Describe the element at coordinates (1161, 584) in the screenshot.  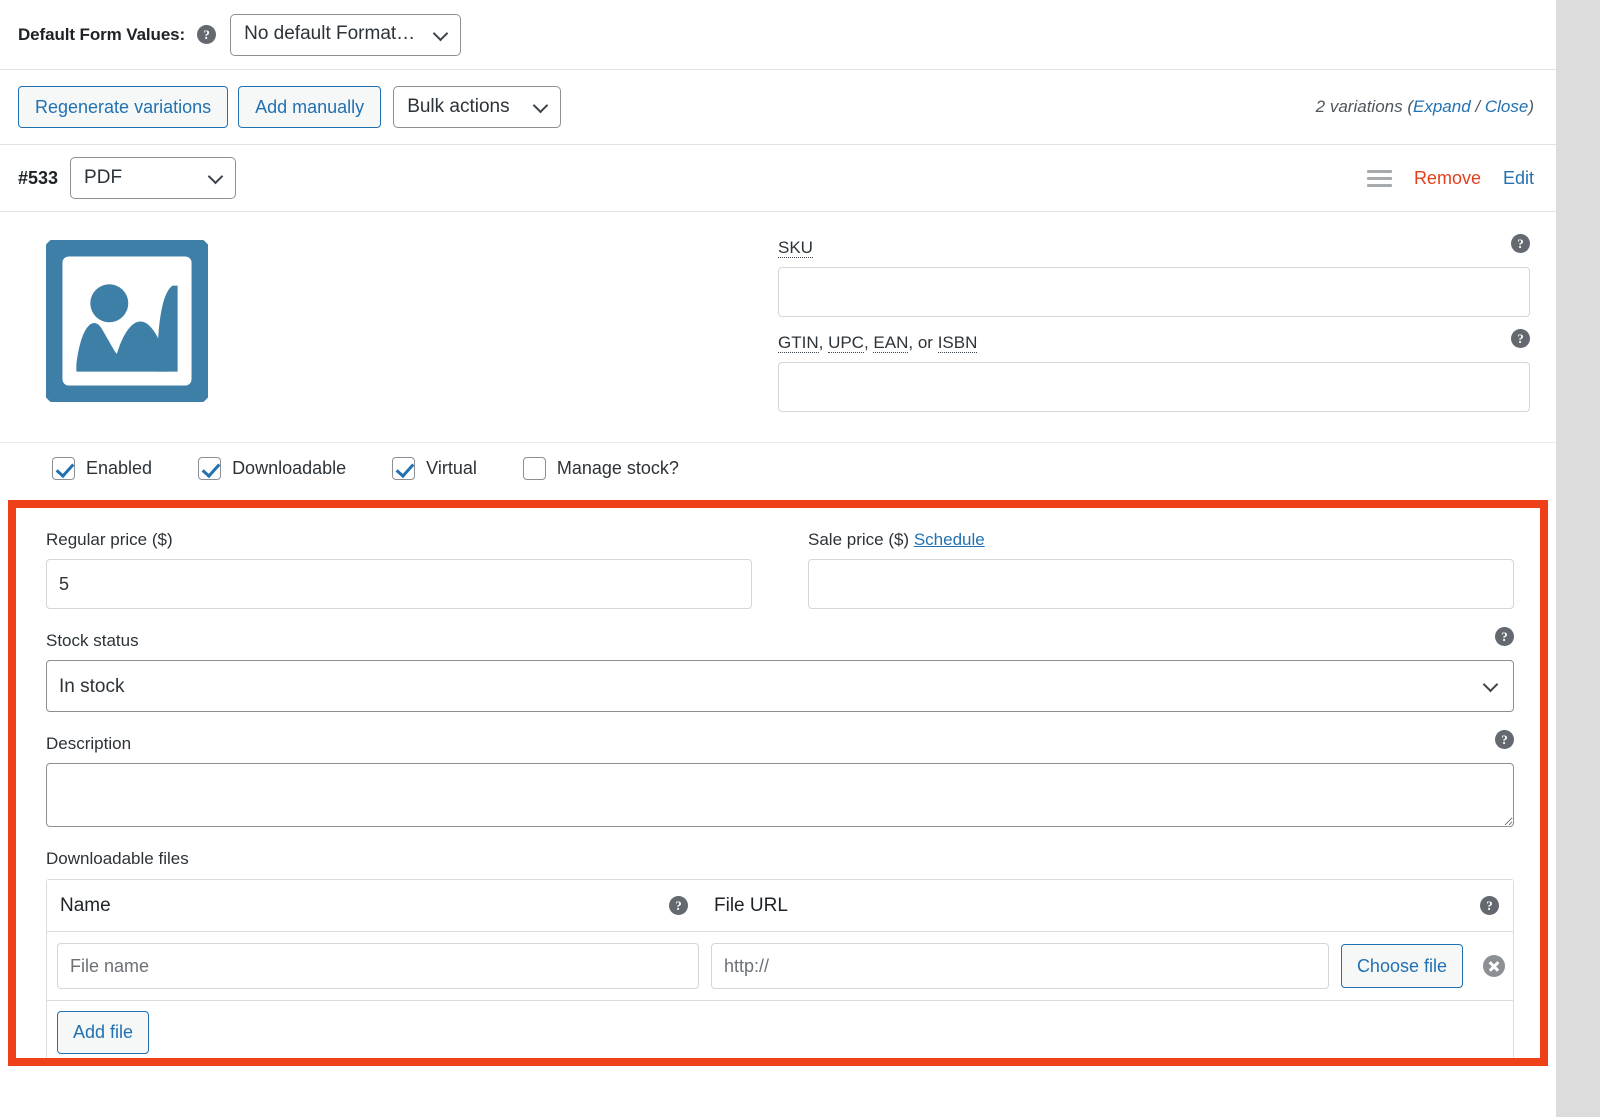
I see `sale-price-input` at that location.